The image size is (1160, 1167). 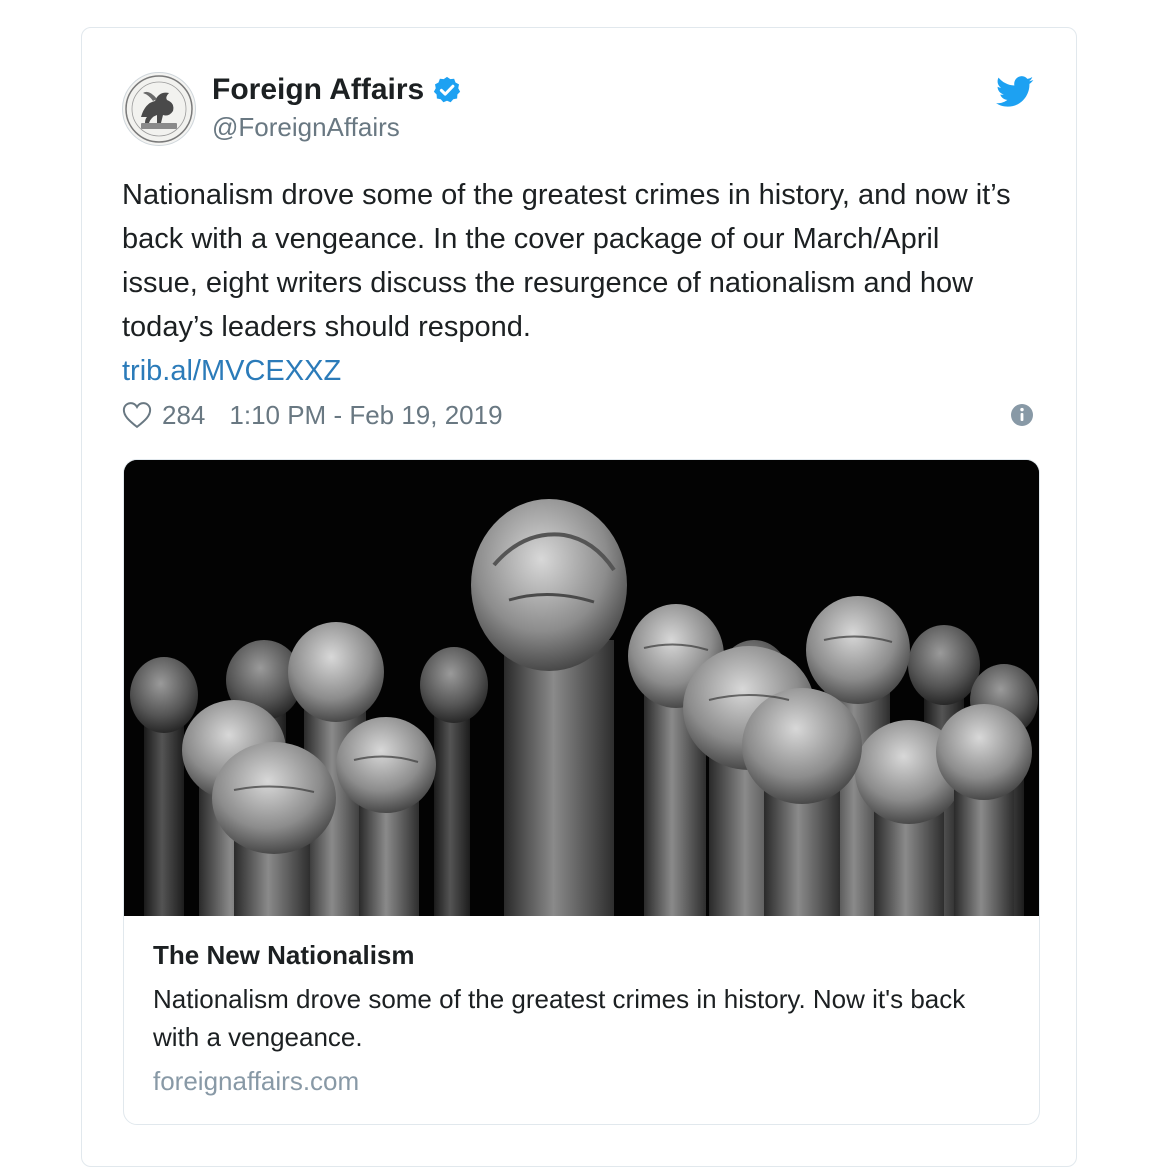 I want to click on tweet-link: trib.al/MVCEXXZ, so click(x=572, y=371).